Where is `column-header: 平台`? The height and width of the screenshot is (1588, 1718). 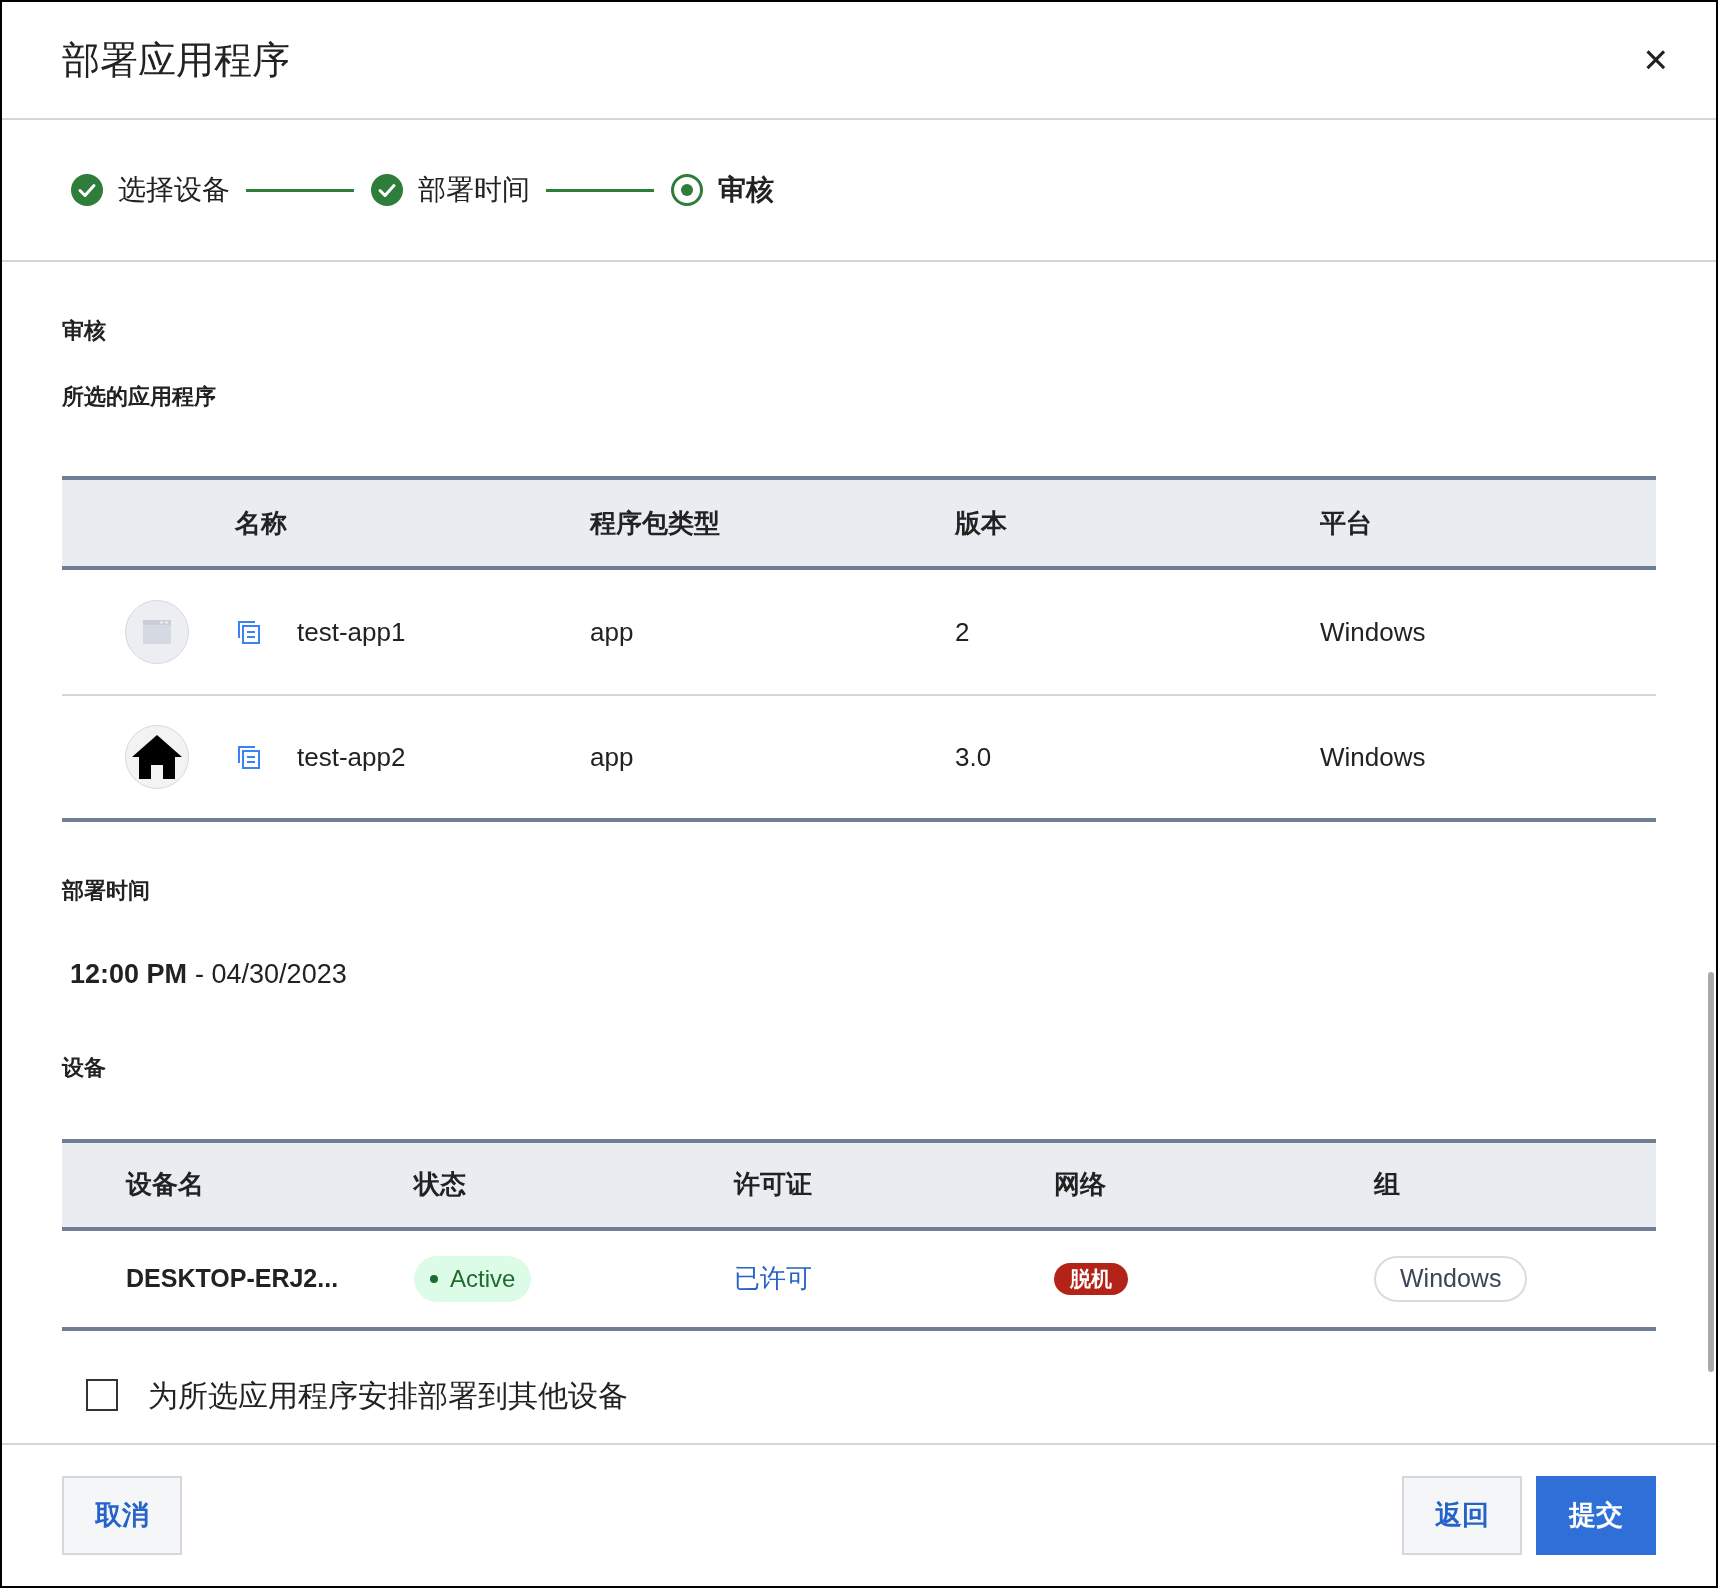 column-header: 平台 is located at coordinates (1346, 523).